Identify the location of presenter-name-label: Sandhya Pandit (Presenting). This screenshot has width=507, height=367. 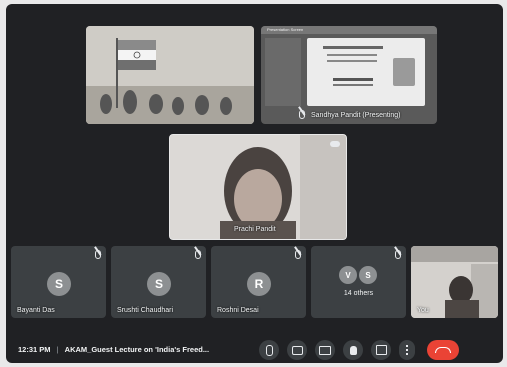
(356, 115).